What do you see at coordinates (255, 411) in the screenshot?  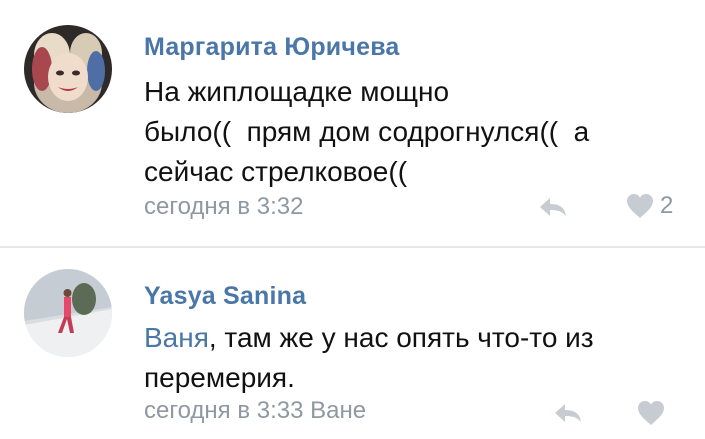 I see `comment-timestamp: сегодня в 3:33 Ване` at bounding box center [255, 411].